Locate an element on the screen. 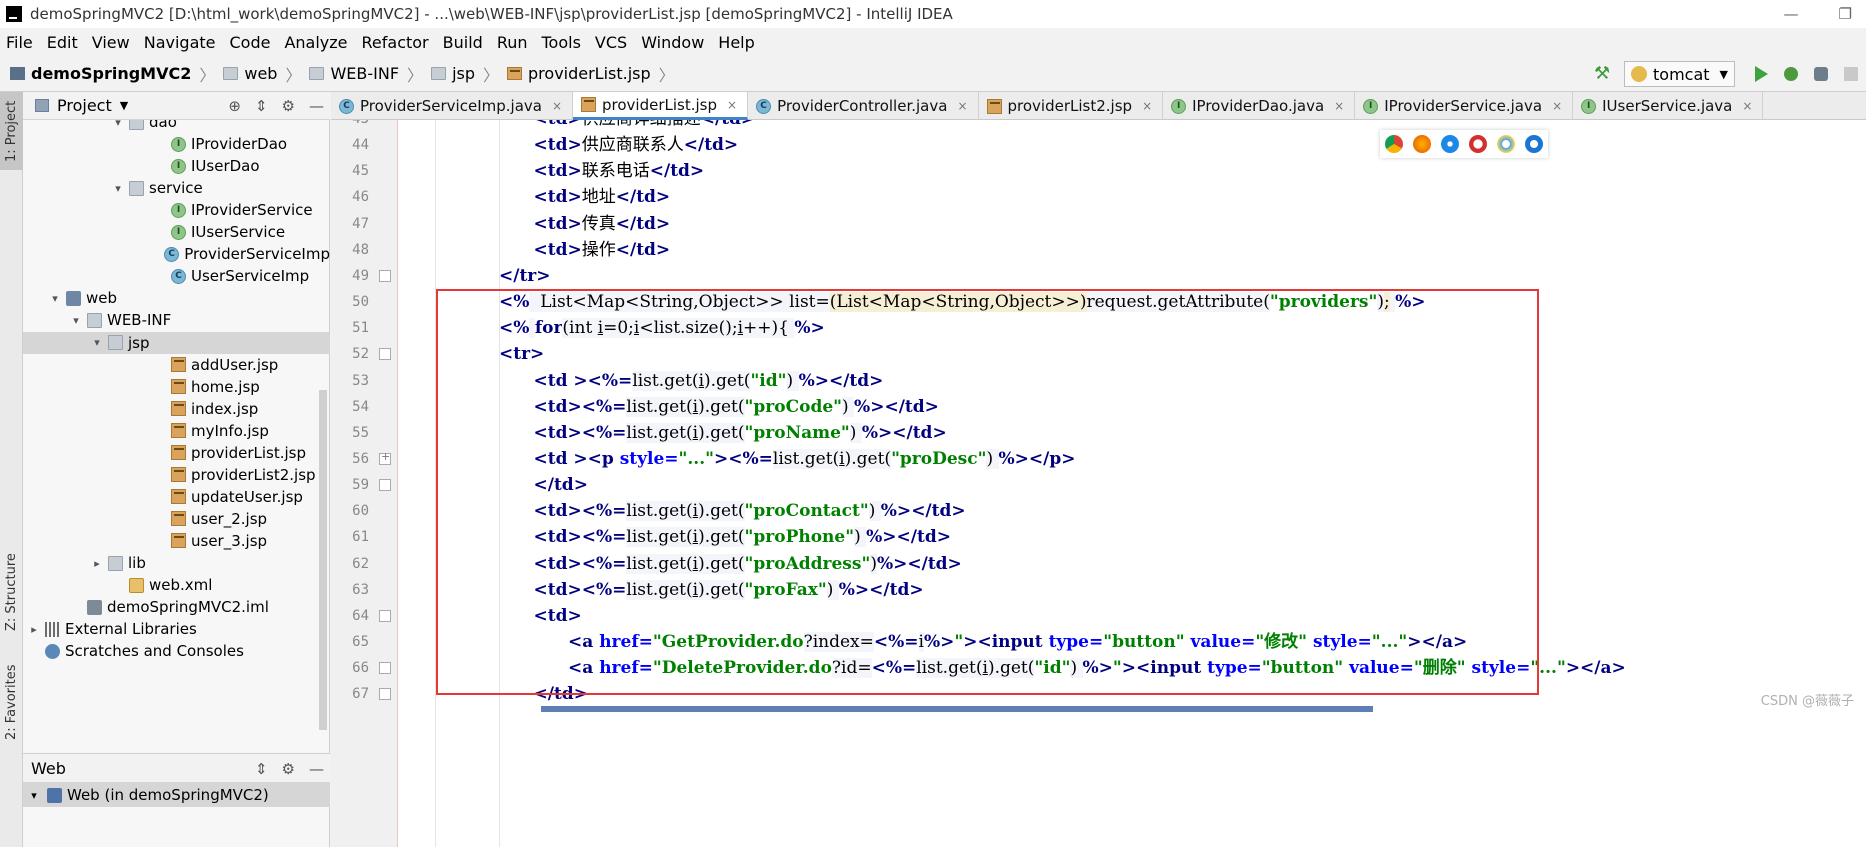 The width and height of the screenshot is (1866, 847). chrome-icon is located at coordinates (1394, 144).